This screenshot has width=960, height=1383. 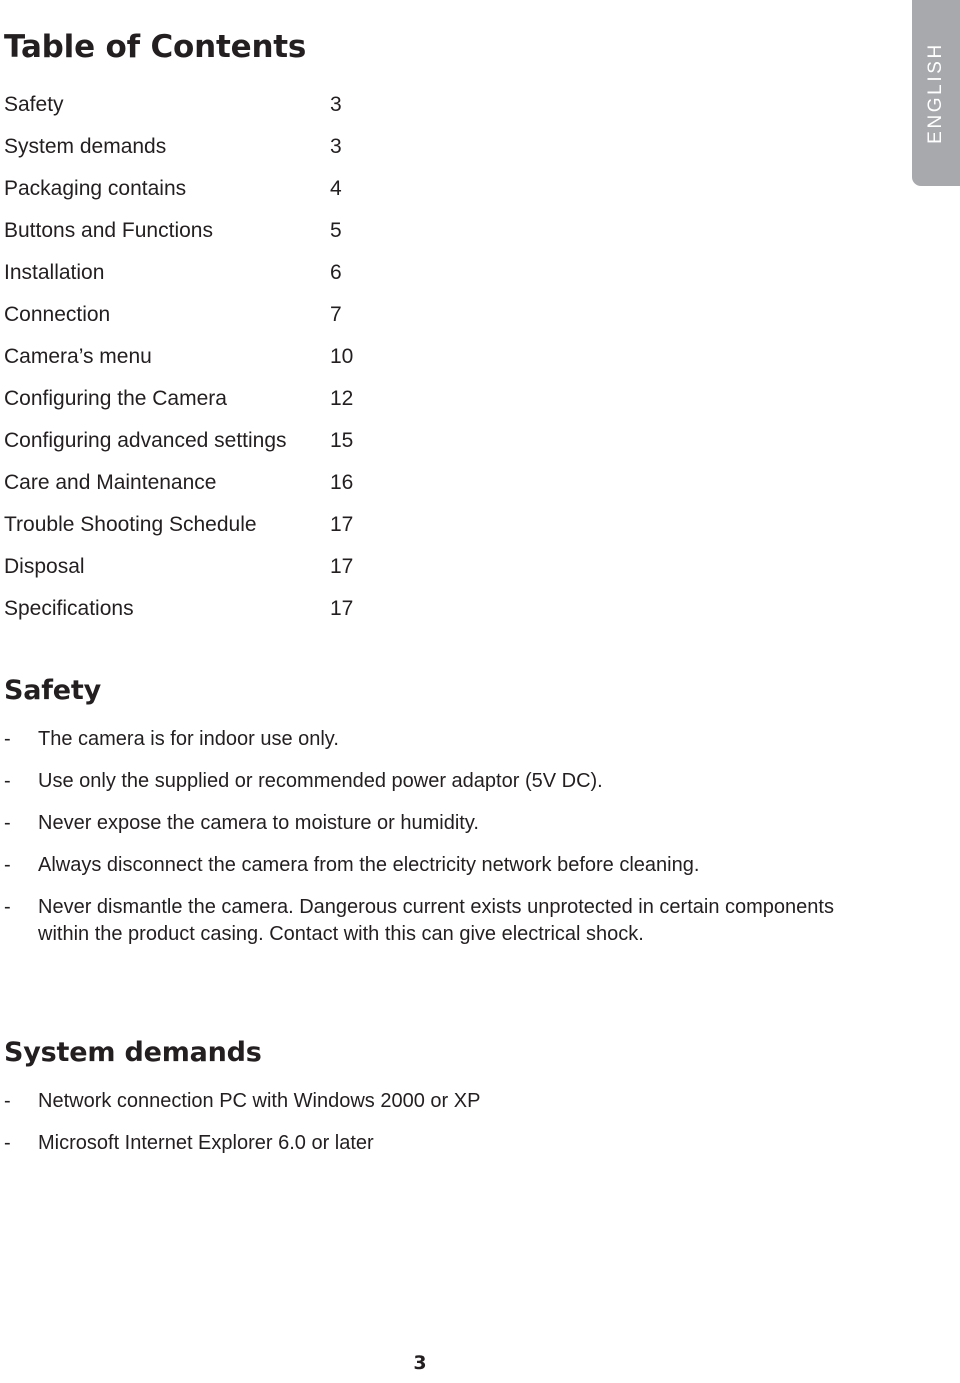 I want to click on toc-entry: Buttons and Functions 5, so click(x=204, y=231).